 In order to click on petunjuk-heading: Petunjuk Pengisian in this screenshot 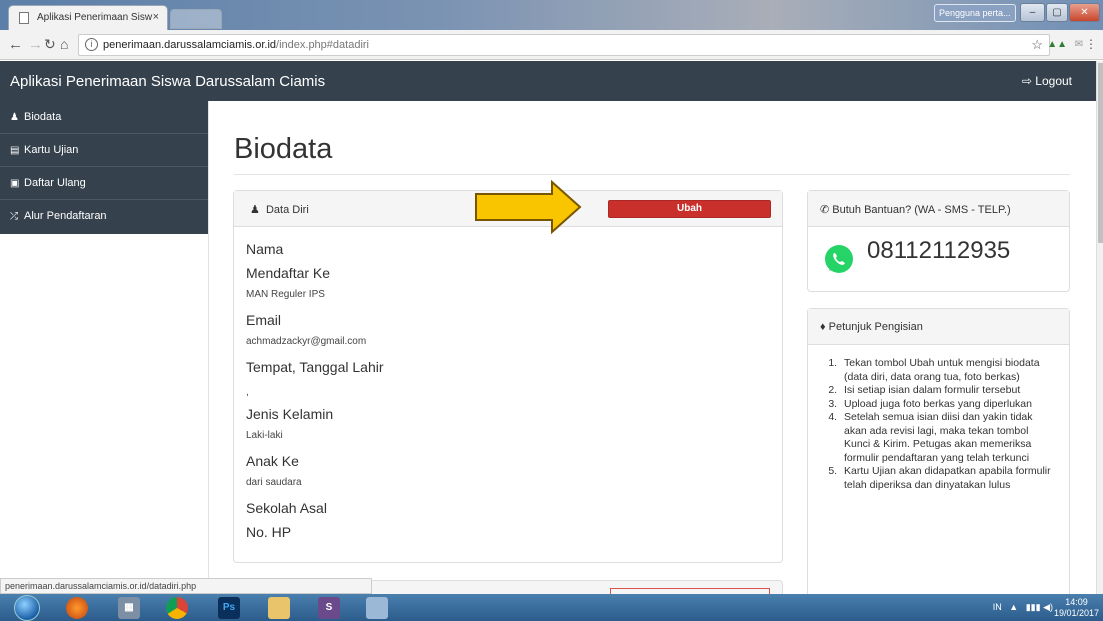, I will do `click(875, 327)`.